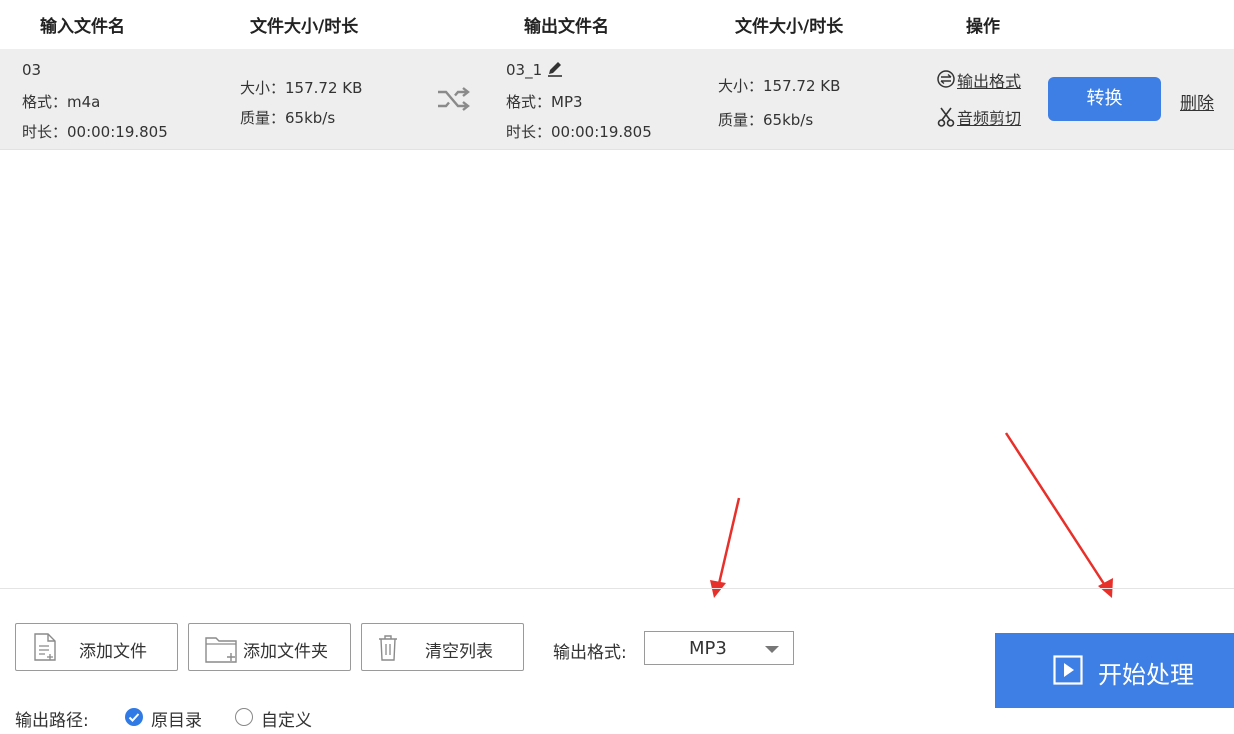  I want to click on output-format-select: MP3, so click(719, 648).